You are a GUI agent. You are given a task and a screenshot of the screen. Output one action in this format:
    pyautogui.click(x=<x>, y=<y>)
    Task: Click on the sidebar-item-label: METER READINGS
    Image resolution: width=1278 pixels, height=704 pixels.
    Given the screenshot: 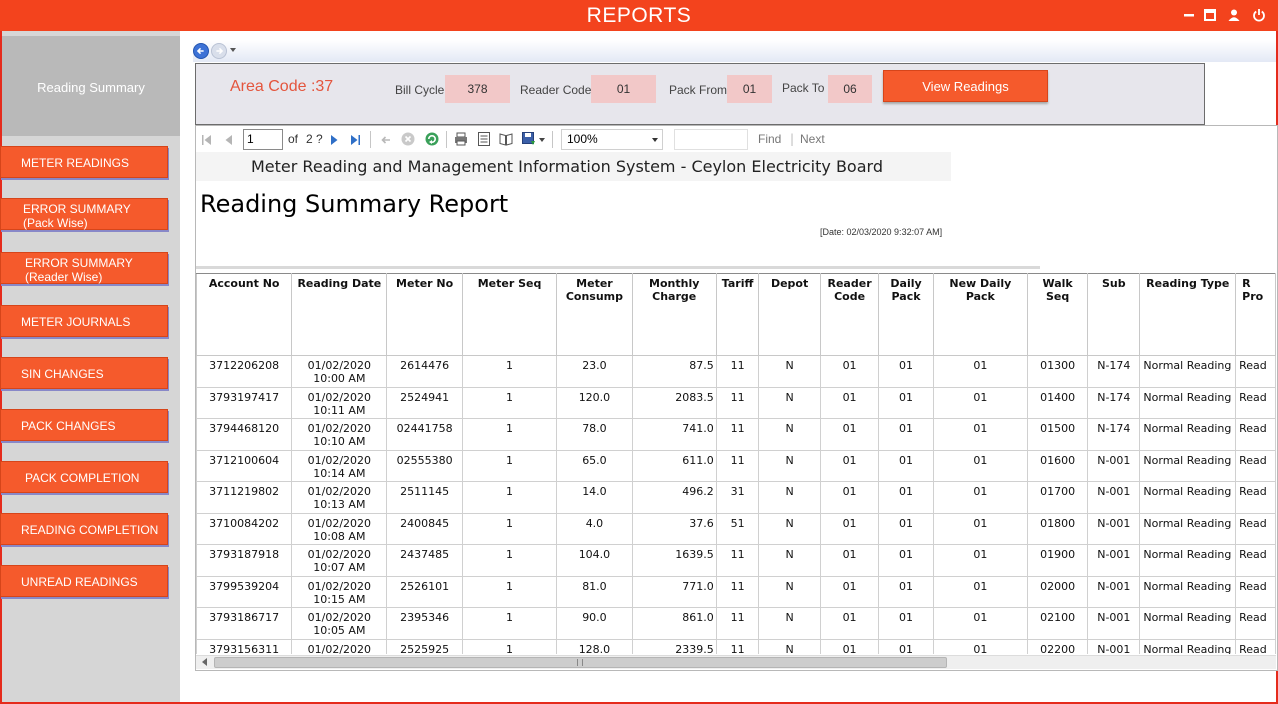 What is the action you would take?
    pyautogui.click(x=75, y=163)
    